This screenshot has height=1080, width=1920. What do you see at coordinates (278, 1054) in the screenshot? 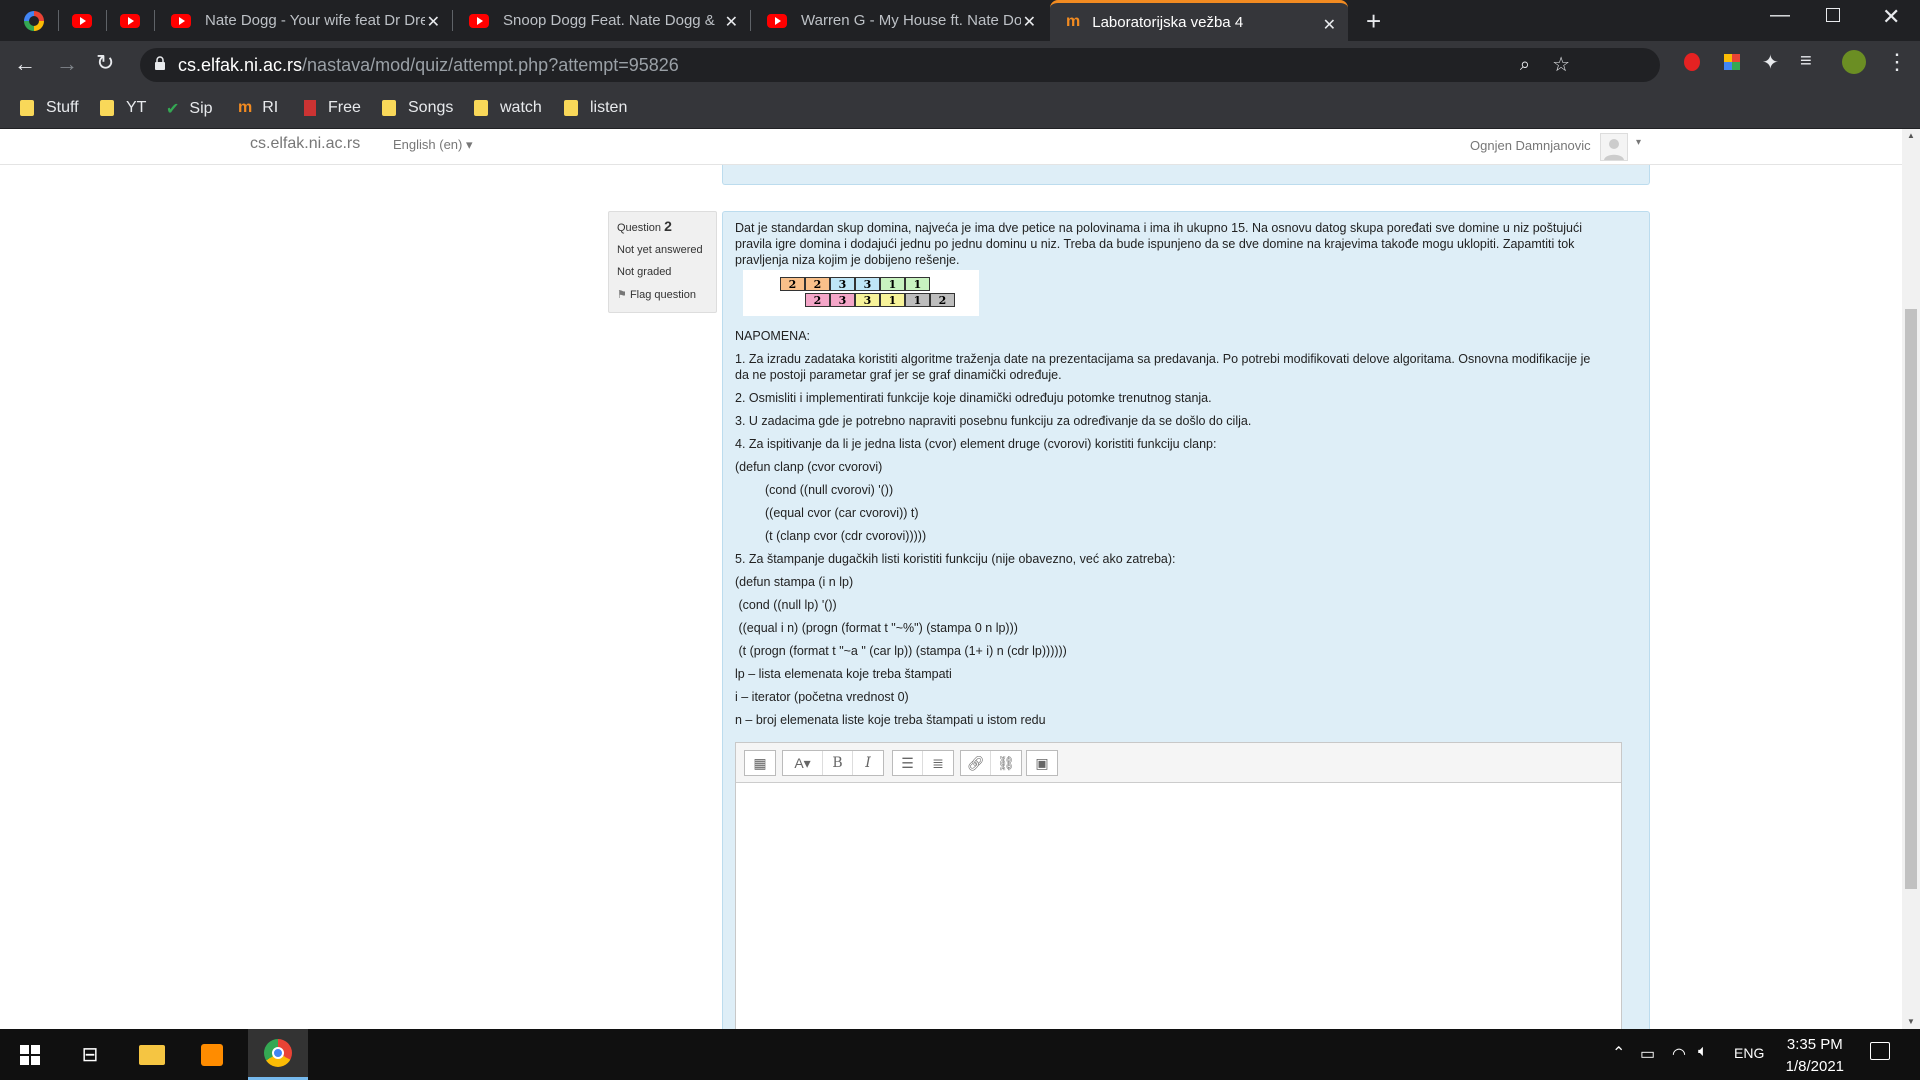
I see `chrome-taskbar-button` at bounding box center [278, 1054].